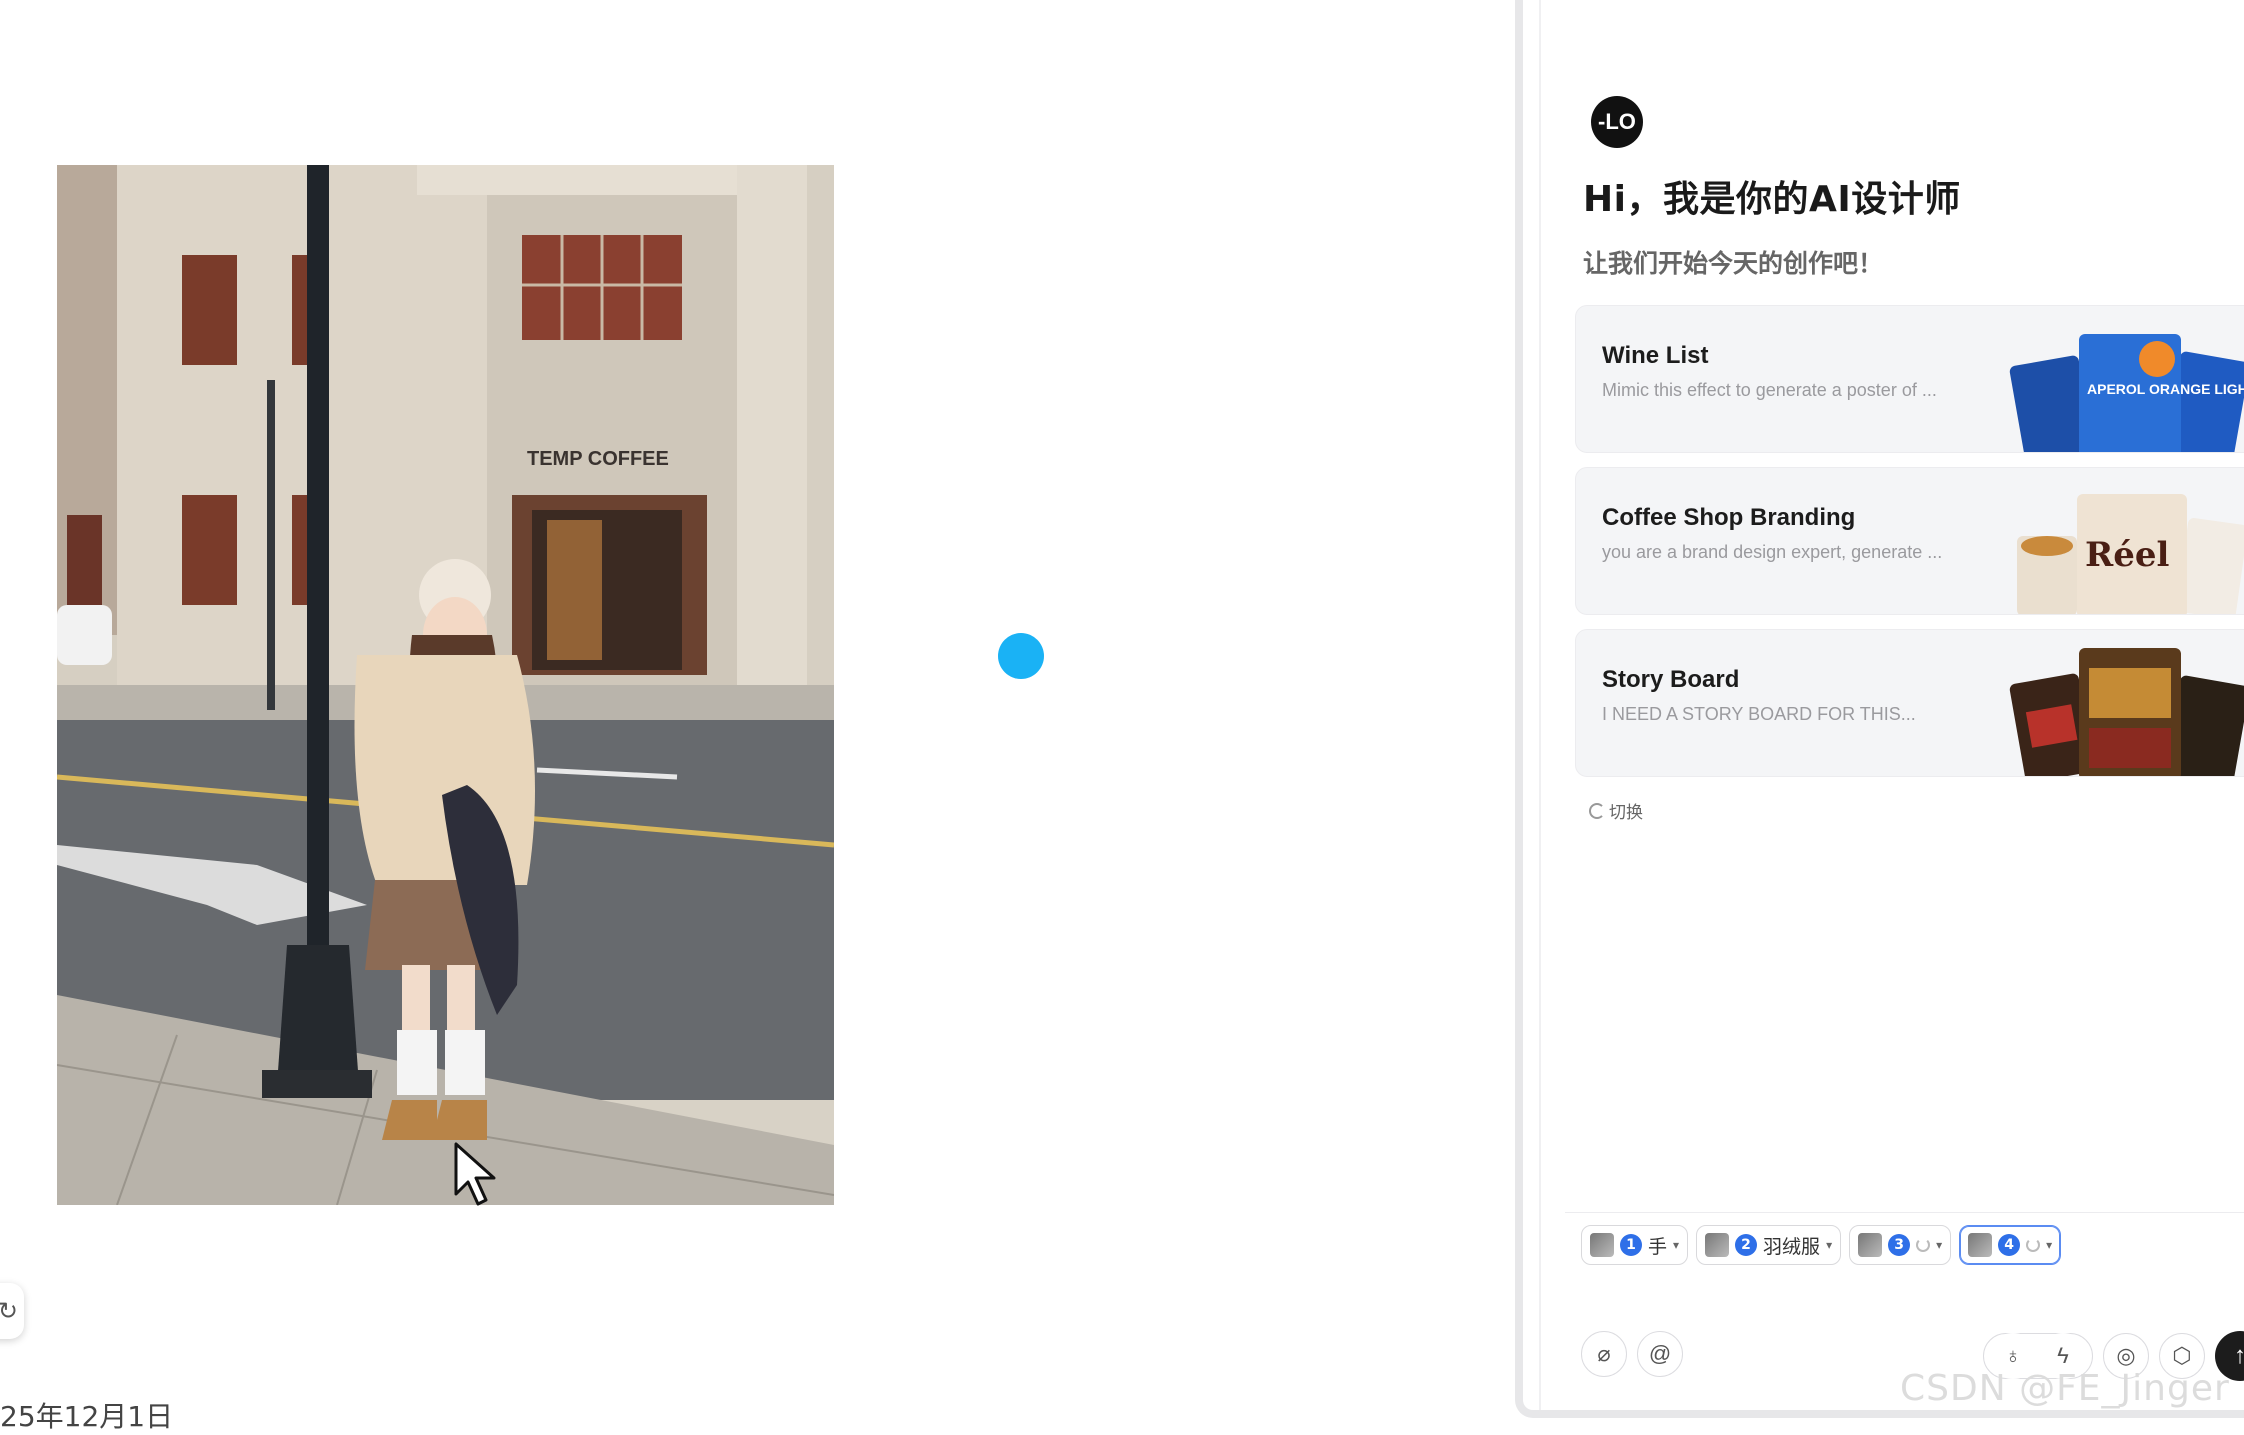  What do you see at coordinates (2165, 389) in the screenshot?
I see `card-art-text: APEROL ORANGE LIGHT` at bounding box center [2165, 389].